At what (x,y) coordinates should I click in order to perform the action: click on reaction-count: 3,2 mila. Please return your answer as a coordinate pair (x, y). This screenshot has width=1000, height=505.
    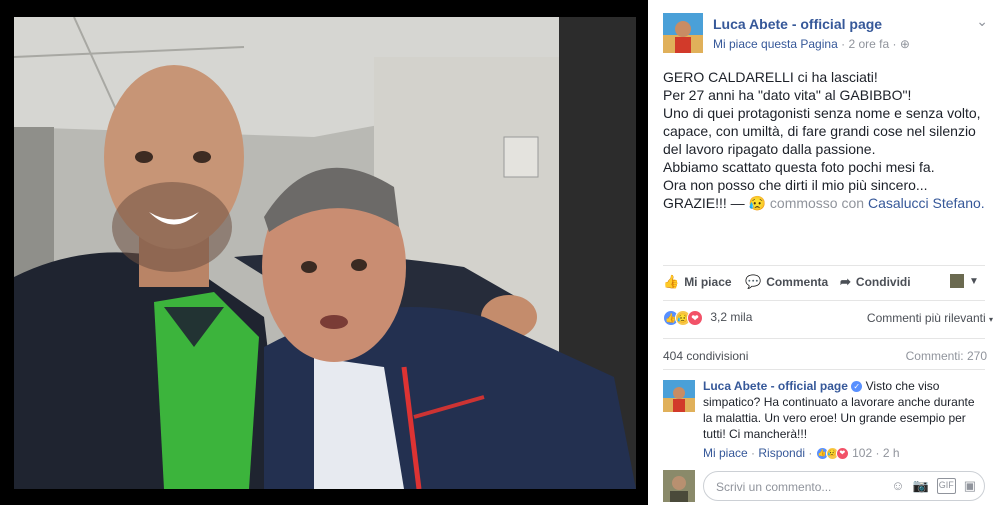
    Looking at the image, I should click on (731, 317).